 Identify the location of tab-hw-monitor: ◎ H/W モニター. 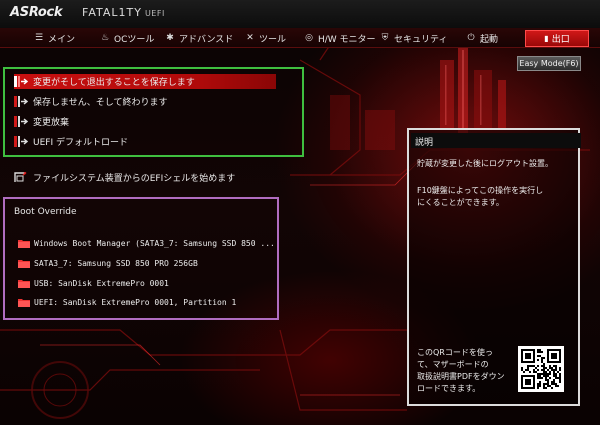
(340, 38).